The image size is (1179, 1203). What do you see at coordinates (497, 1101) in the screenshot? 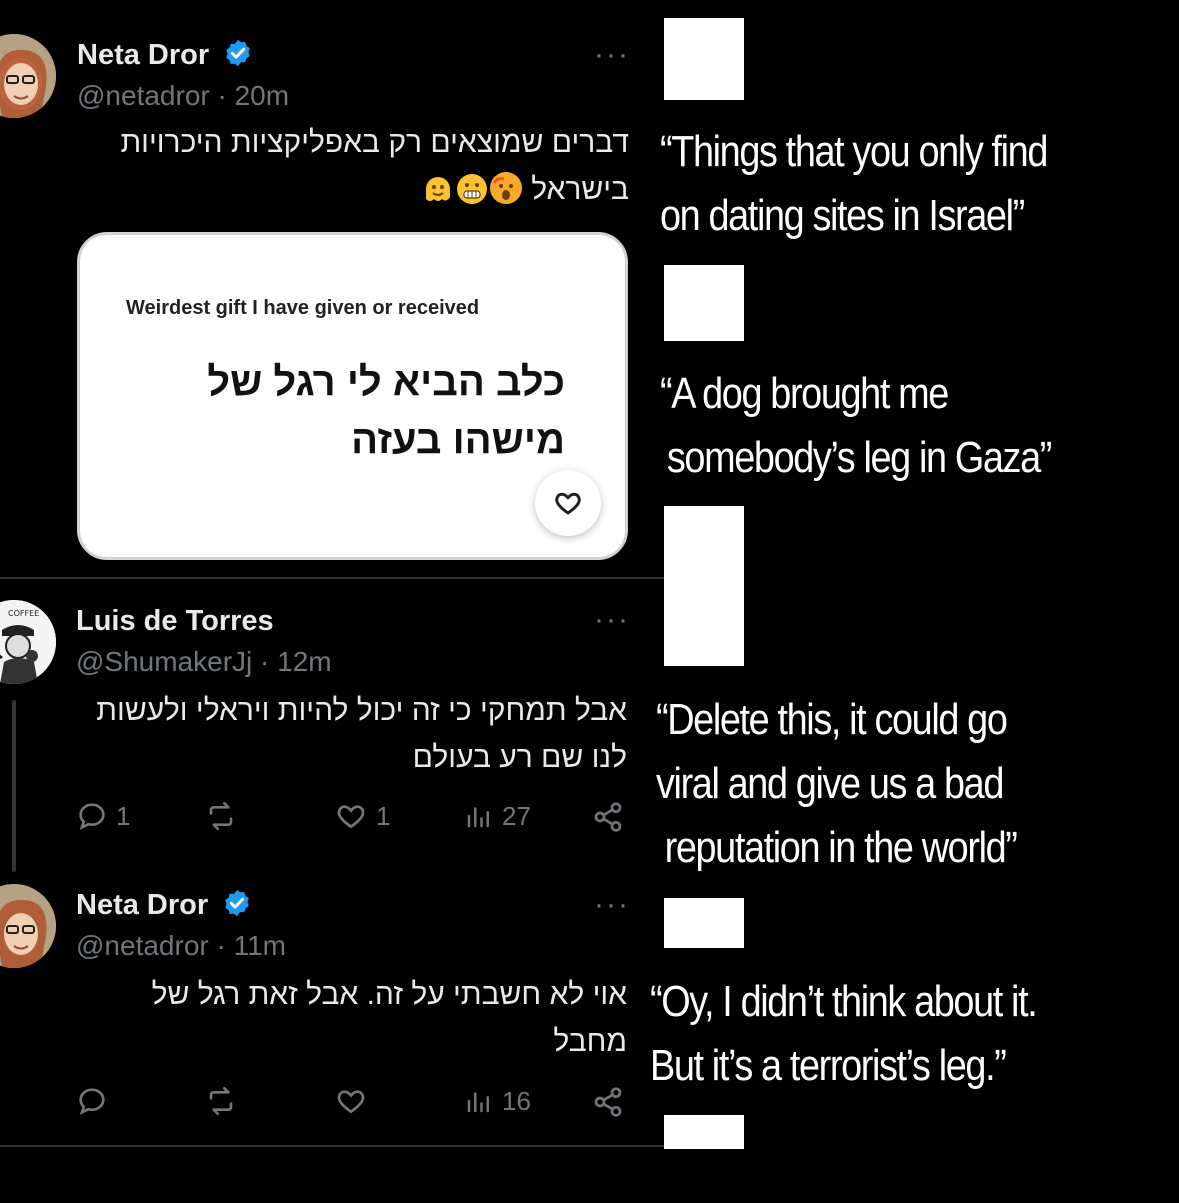
I see `views-button: 16` at bounding box center [497, 1101].